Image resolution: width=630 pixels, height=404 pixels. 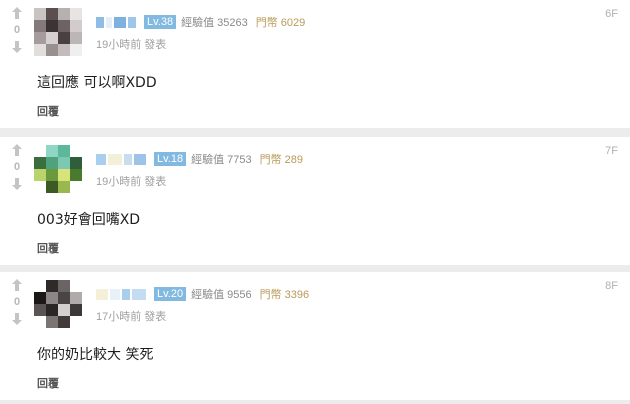 I want to click on comment-text: 這回應 可以啊XDD, so click(x=97, y=83).